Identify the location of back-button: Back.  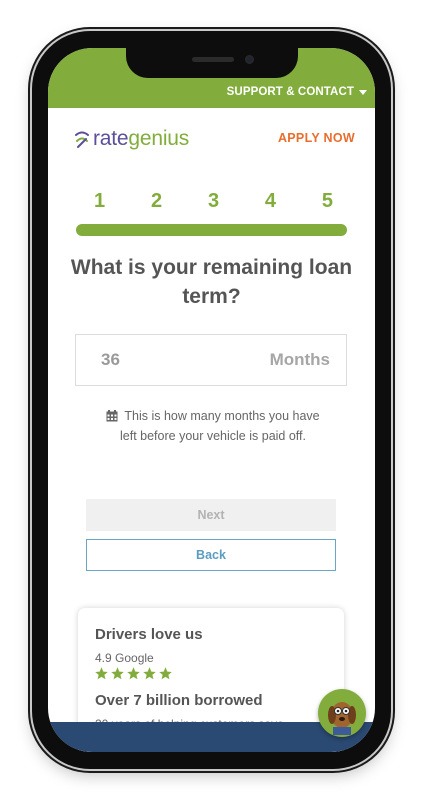
(211, 555).